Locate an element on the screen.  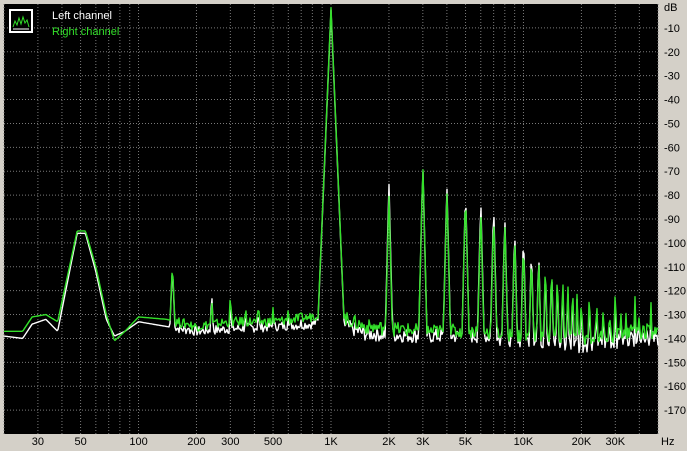
y-tick-label: -120 is located at coordinates (675, 292).